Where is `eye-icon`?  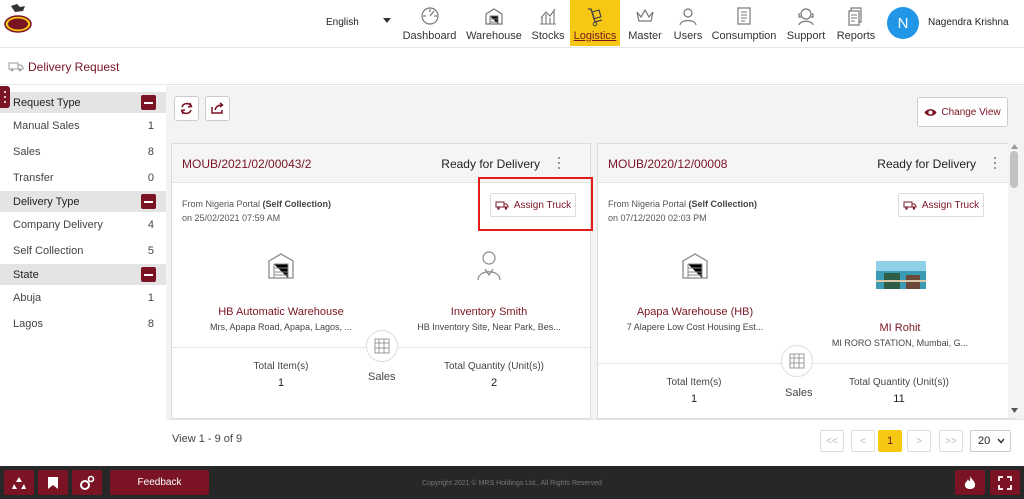
eye-icon is located at coordinates (930, 112).